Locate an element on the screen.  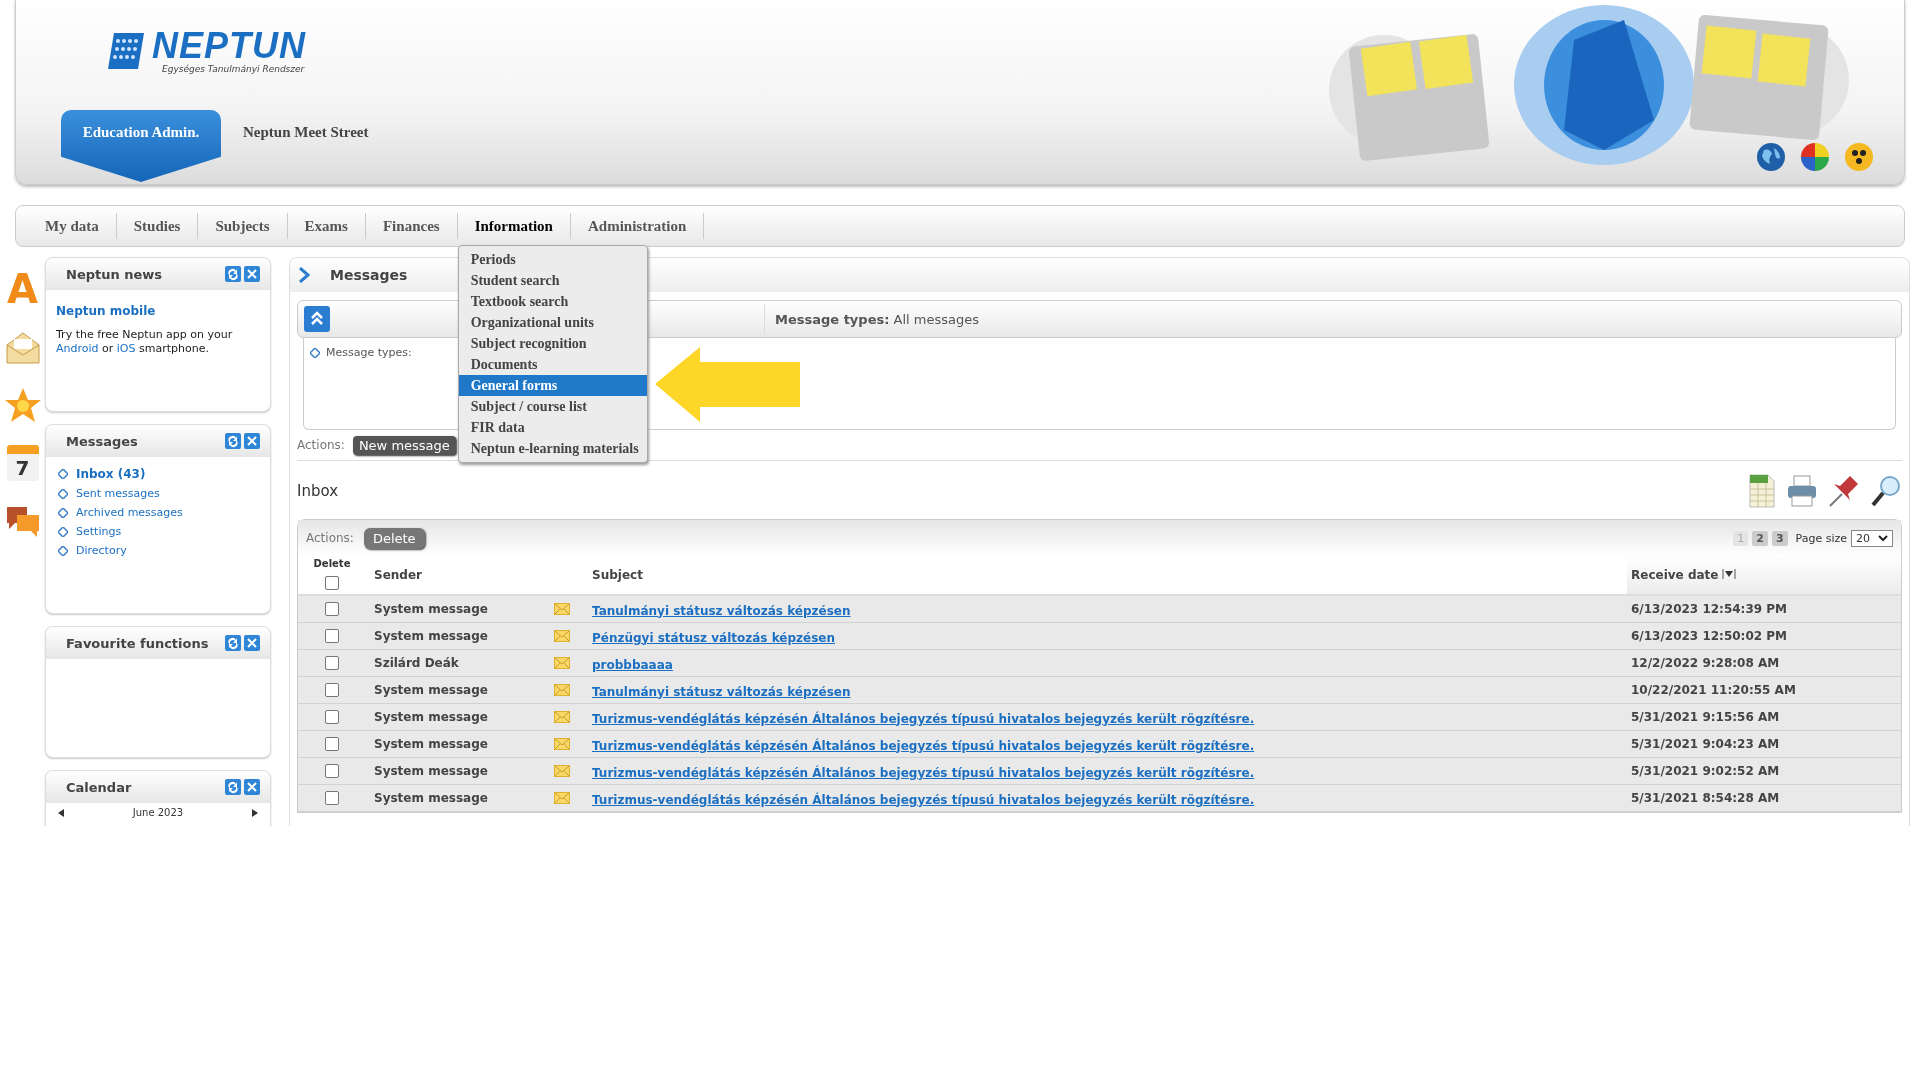
page-size-select: 20 is located at coordinates (1872, 538).